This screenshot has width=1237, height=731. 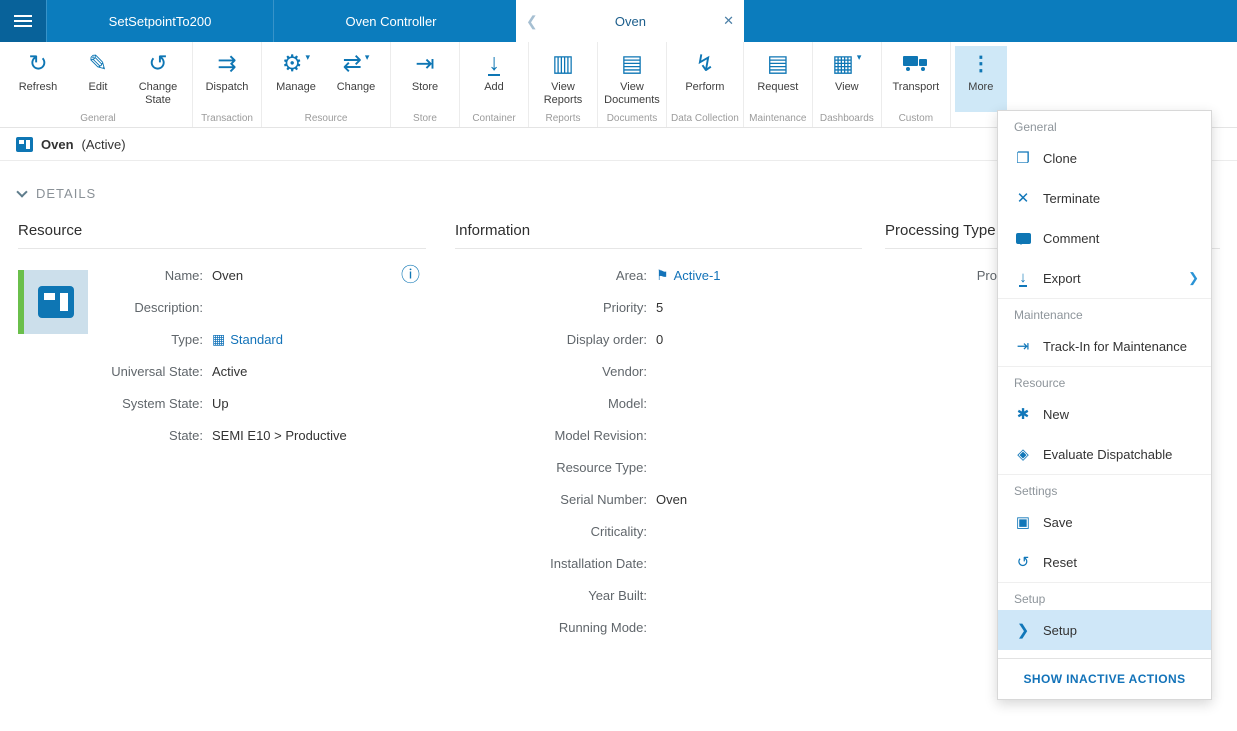 I want to click on refresh-button: ↻ Refresh, so click(x=38, y=79).